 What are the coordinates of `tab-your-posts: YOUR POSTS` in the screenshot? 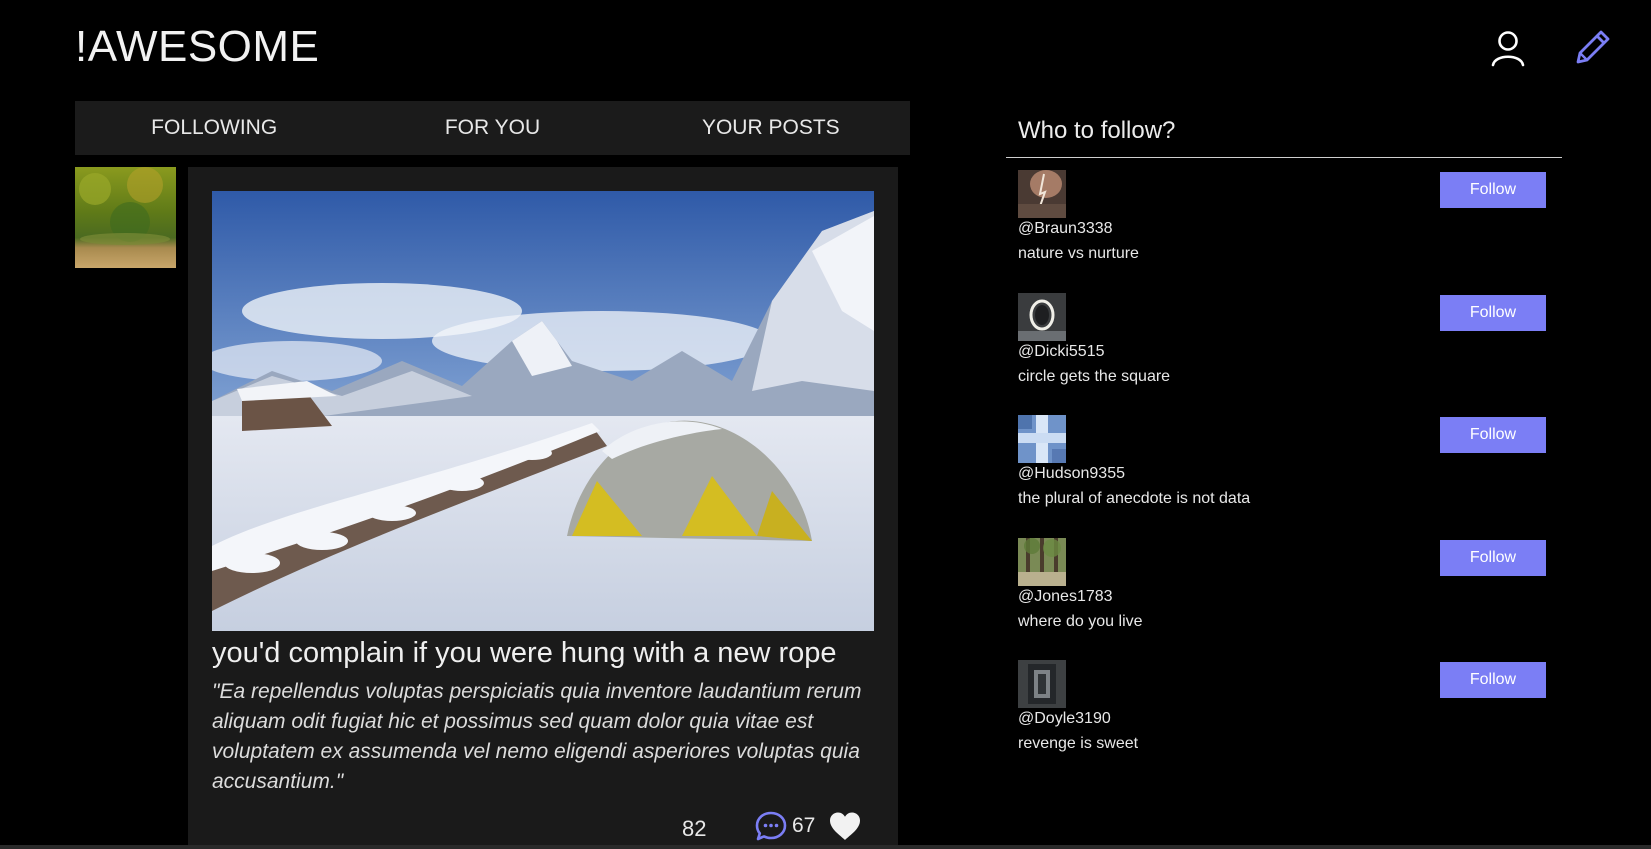 It's located at (771, 128).